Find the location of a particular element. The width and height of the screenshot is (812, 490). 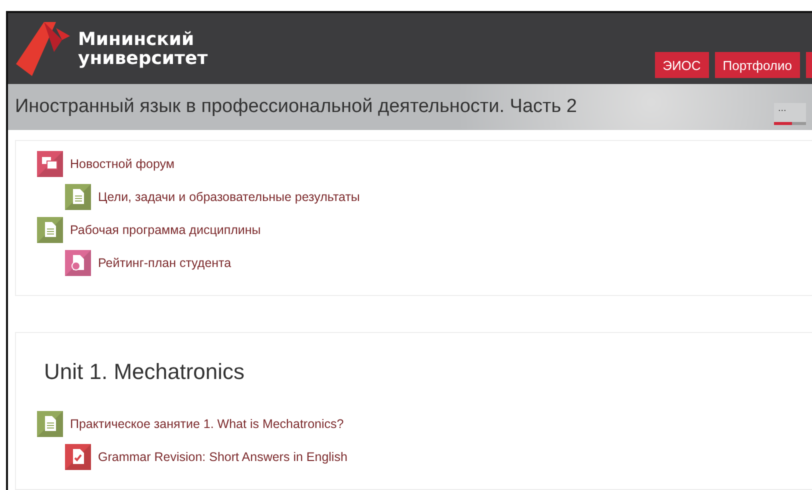

logo-icon is located at coordinates (44, 49).